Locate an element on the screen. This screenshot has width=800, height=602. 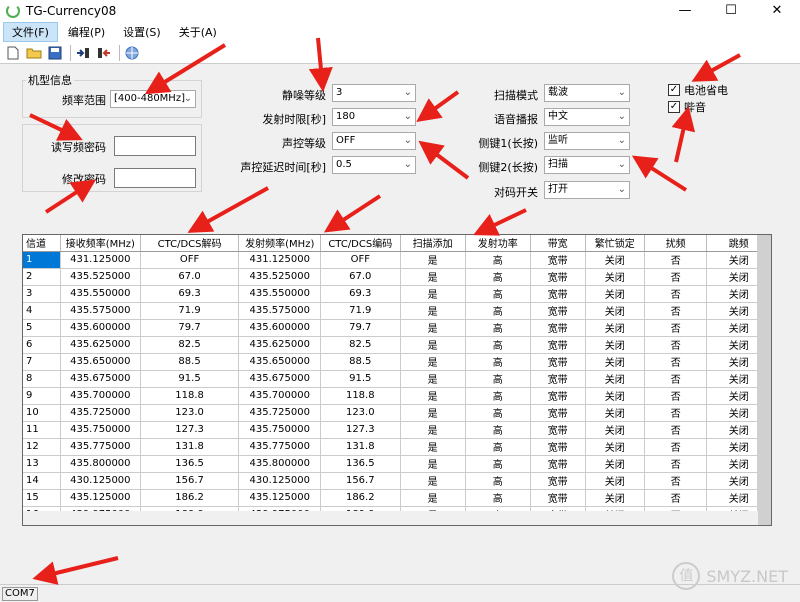
column-header: 扫描添加 is located at coordinates (433, 243).